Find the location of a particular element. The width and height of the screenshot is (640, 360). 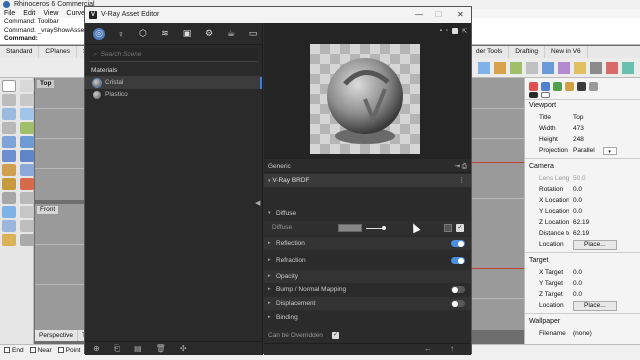

osnap-near: Near is located at coordinates (40, 352).